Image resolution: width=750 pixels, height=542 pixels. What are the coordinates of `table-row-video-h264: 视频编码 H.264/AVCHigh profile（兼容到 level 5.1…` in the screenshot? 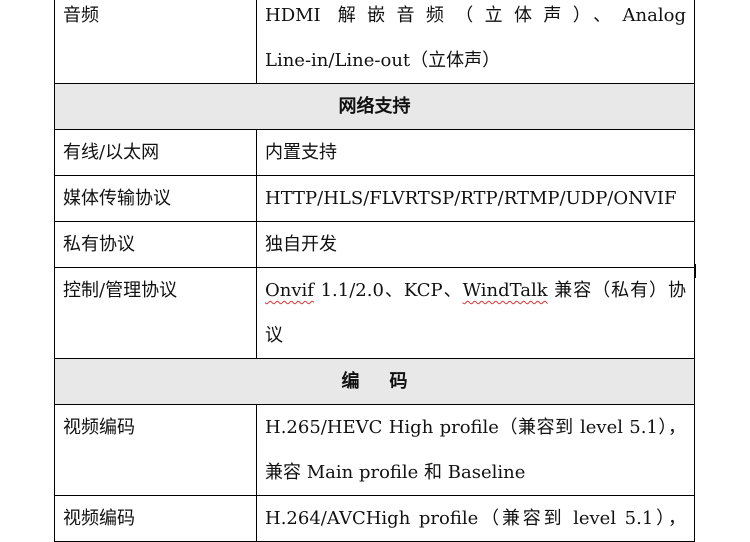 It's located at (374, 518).